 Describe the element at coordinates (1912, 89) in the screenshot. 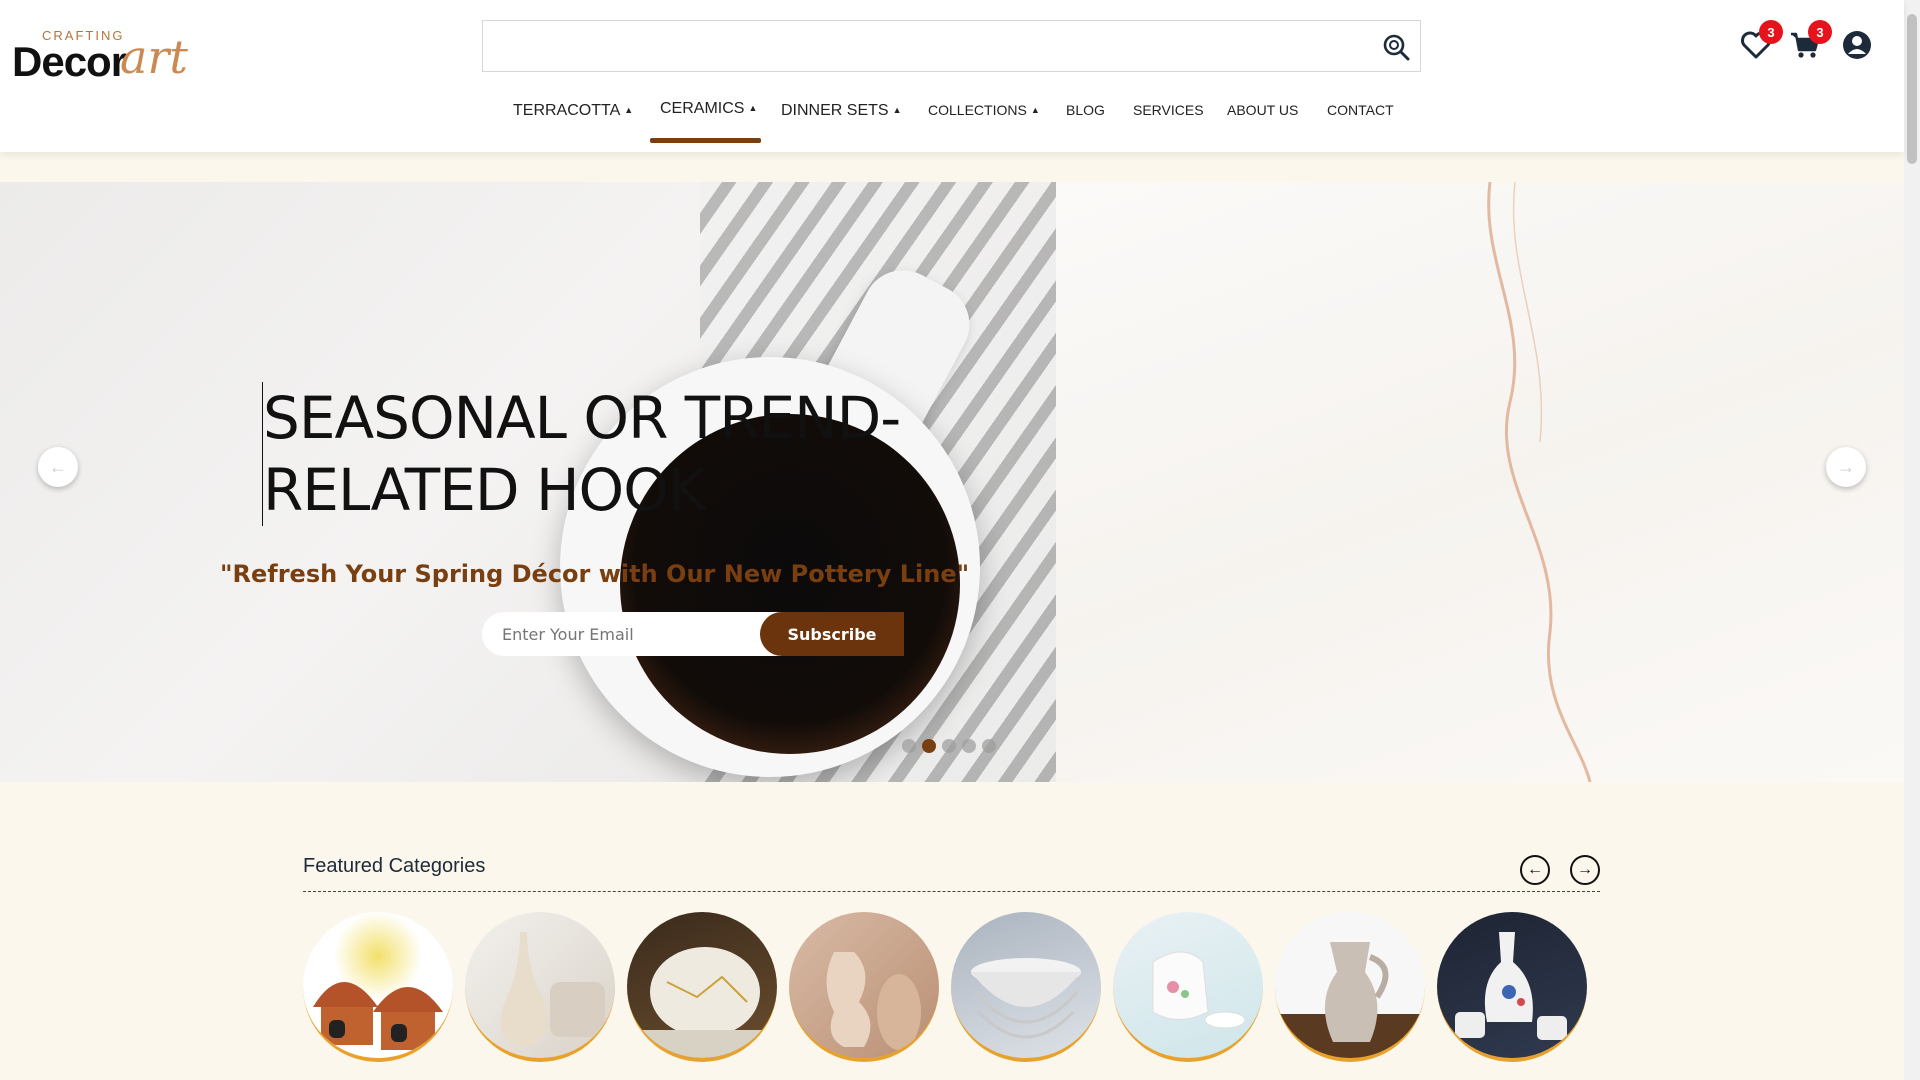

I see `scrollbar-thumb` at that location.